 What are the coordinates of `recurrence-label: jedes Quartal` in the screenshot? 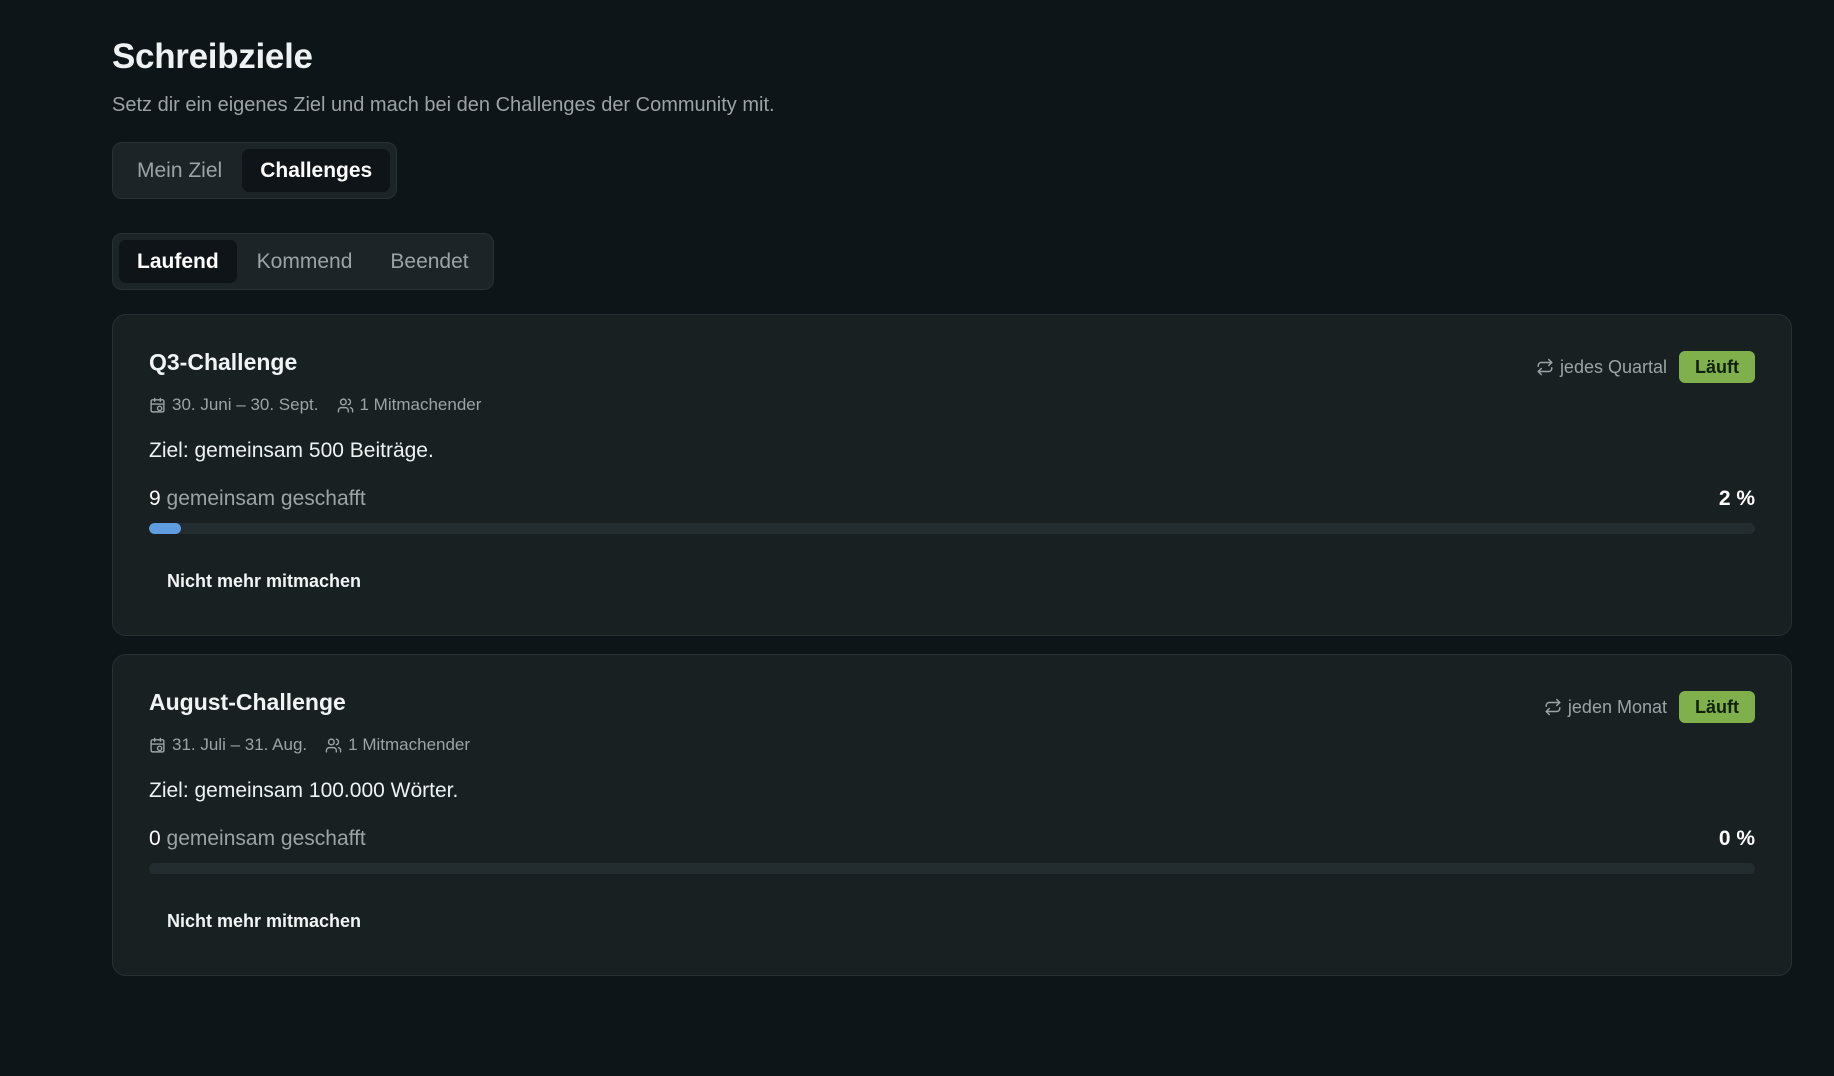 It's located at (1613, 366).